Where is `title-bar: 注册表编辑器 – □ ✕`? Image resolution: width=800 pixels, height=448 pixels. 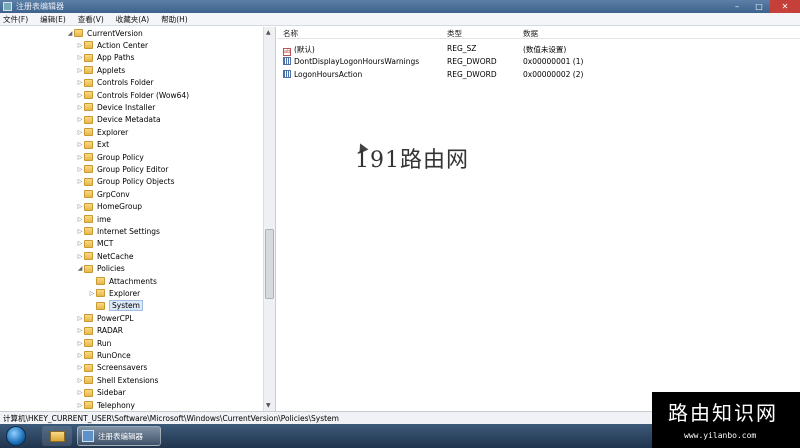 title-bar: 注册表编辑器 – □ ✕ is located at coordinates (400, 6).